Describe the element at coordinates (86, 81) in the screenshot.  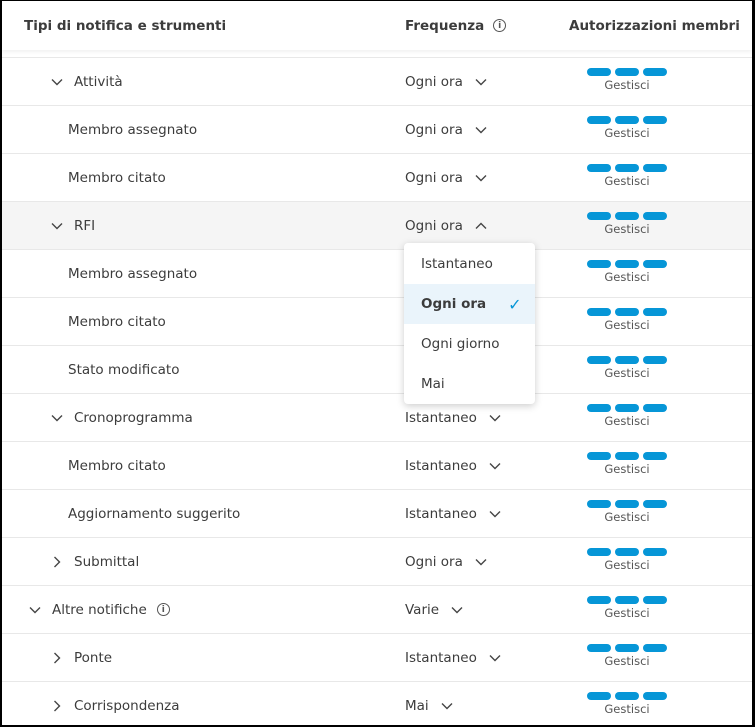
I see `row-name: Attività` at that location.